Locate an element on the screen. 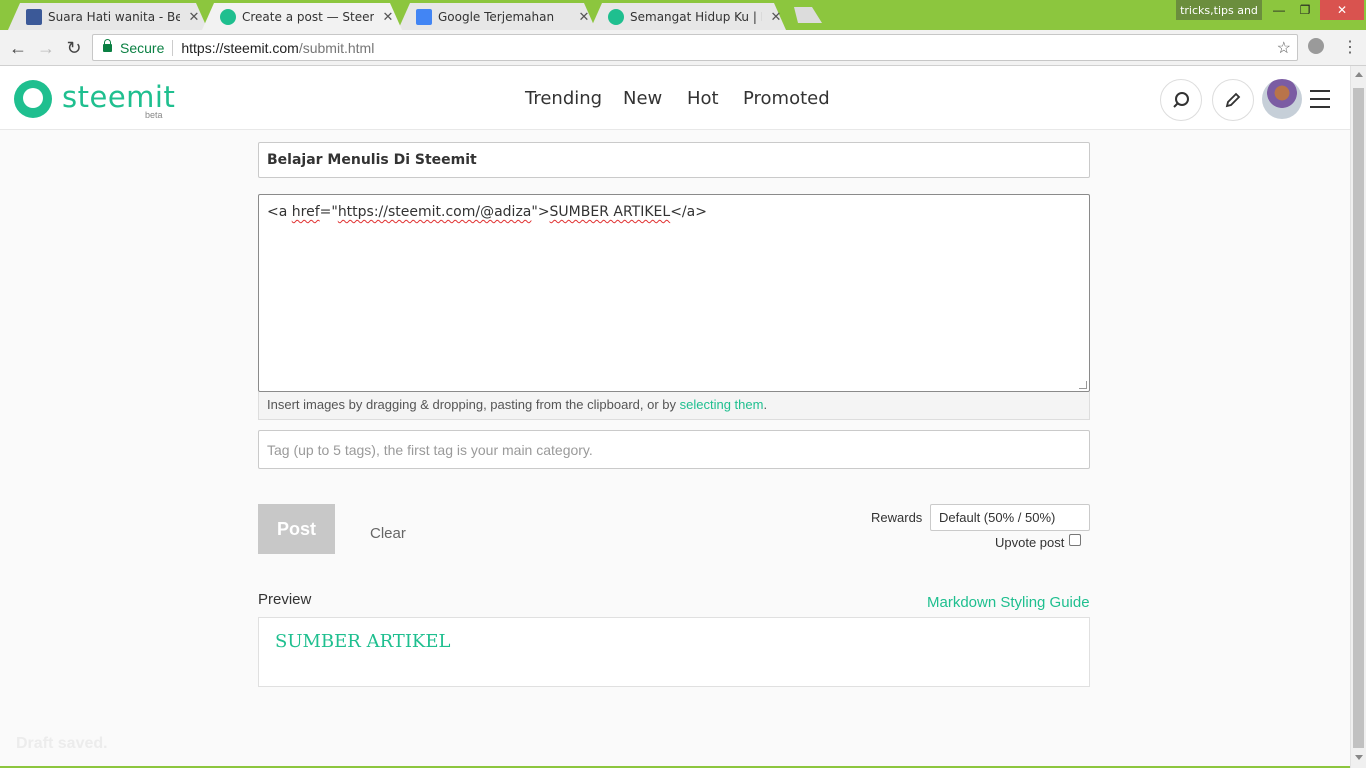 Image resolution: width=1366 pixels, height=768 pixels. upvote-label: Upvote post is located at coordinates (1030, 542).